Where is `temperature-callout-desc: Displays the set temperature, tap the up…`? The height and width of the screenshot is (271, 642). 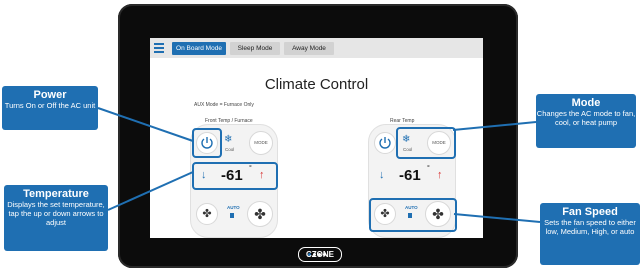
temperature-callout-desc: Displays the set temperature, tap the up… is located at coordinates (56, 213).